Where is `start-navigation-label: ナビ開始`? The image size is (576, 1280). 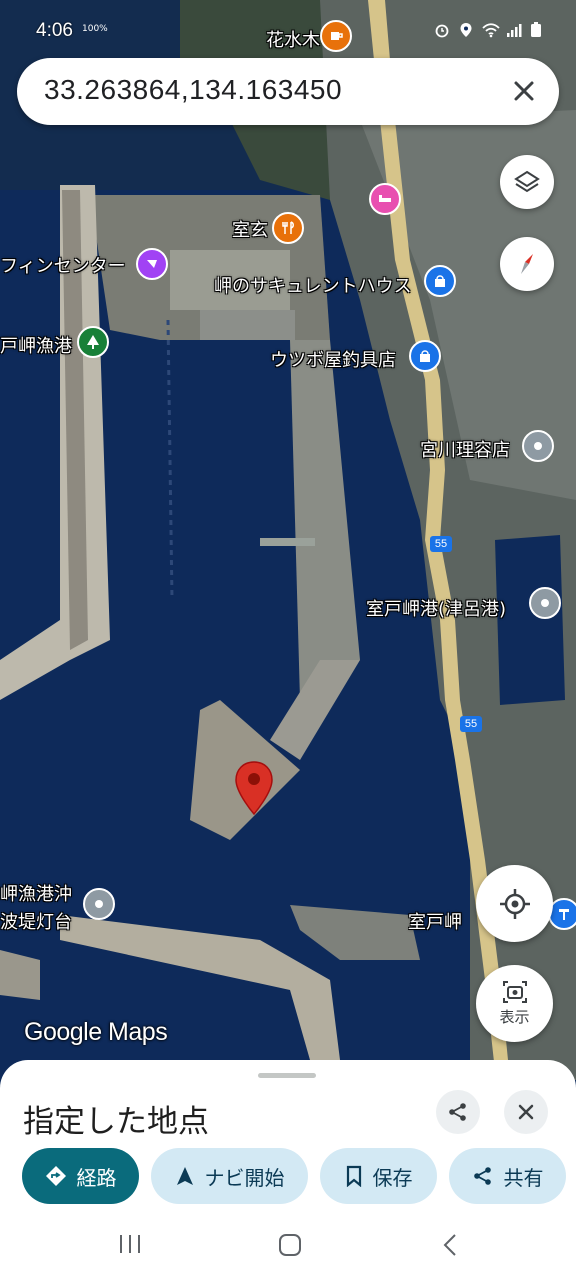
start-navigation-label: ナビ開始 is located at coordinates (244, 1177).